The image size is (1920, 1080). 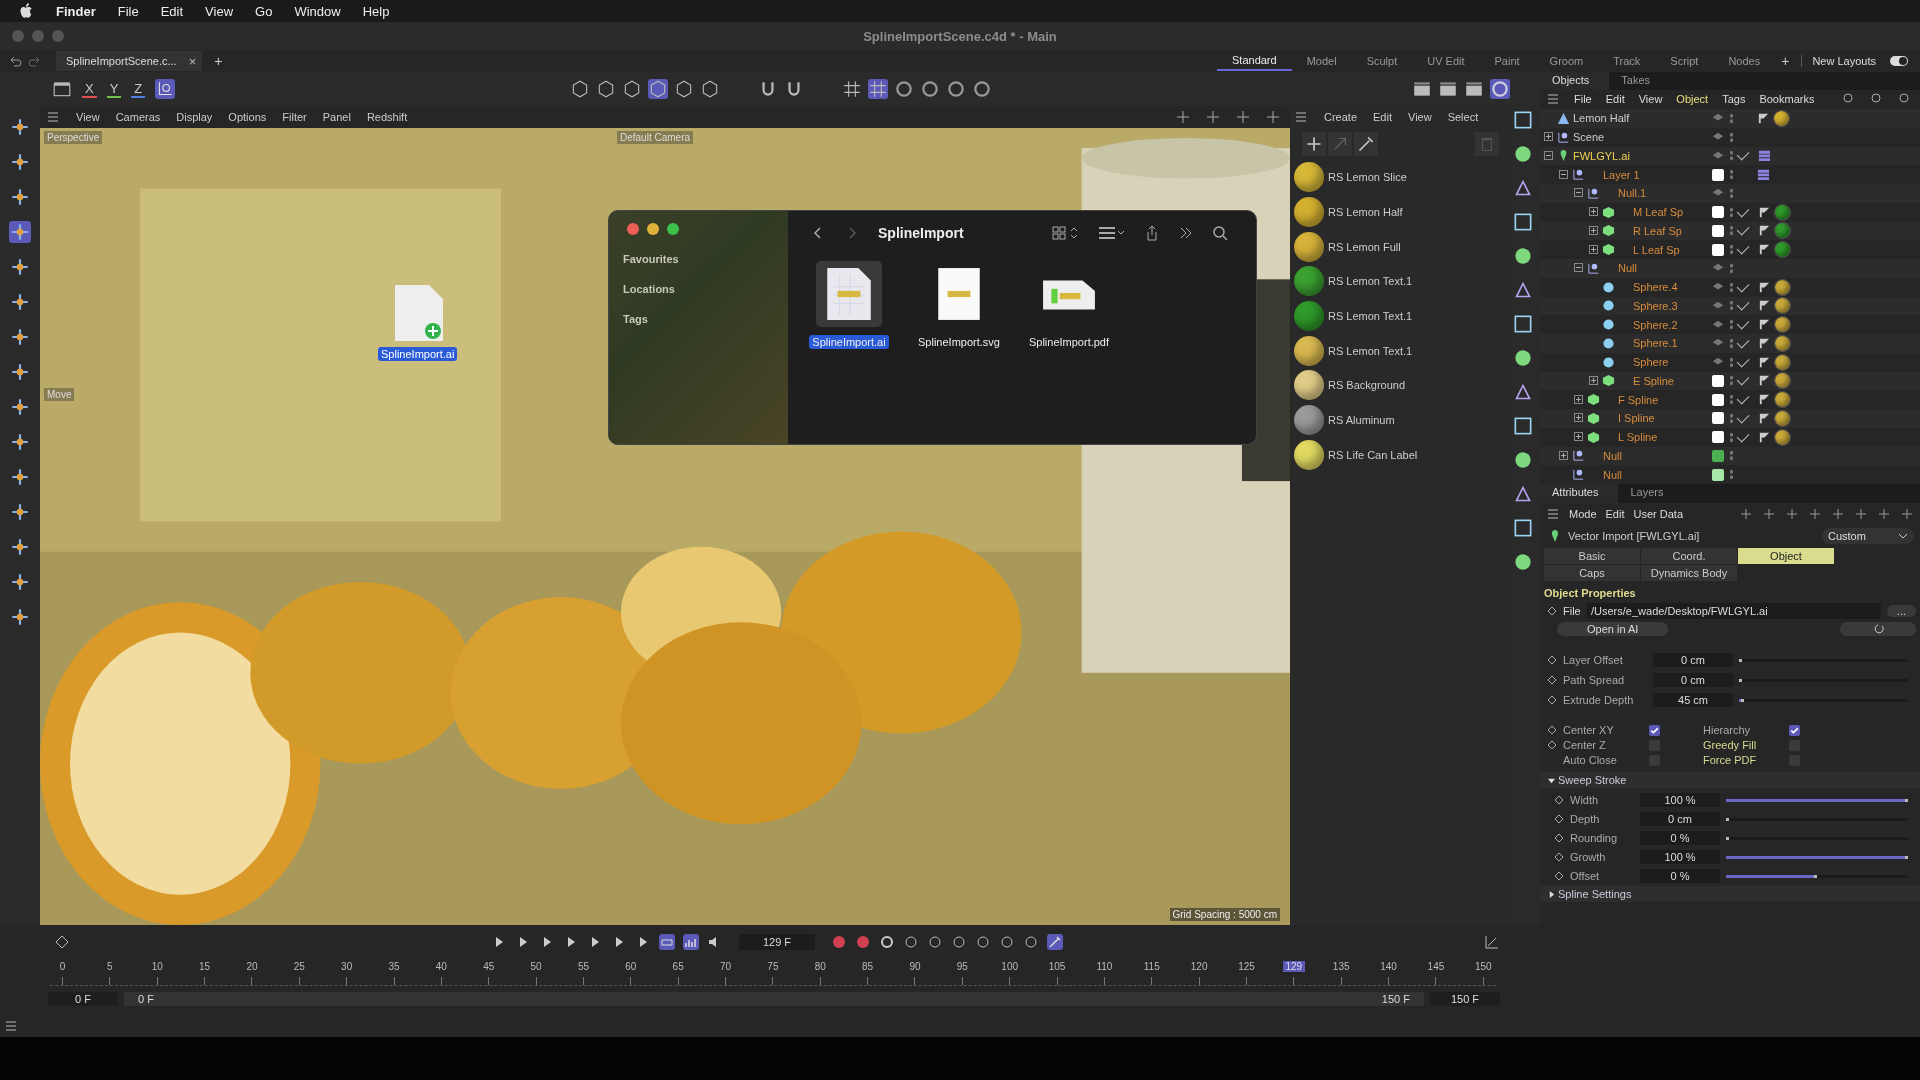 I want to click on panel-tab: Objects, so click(x=1575, y=81).